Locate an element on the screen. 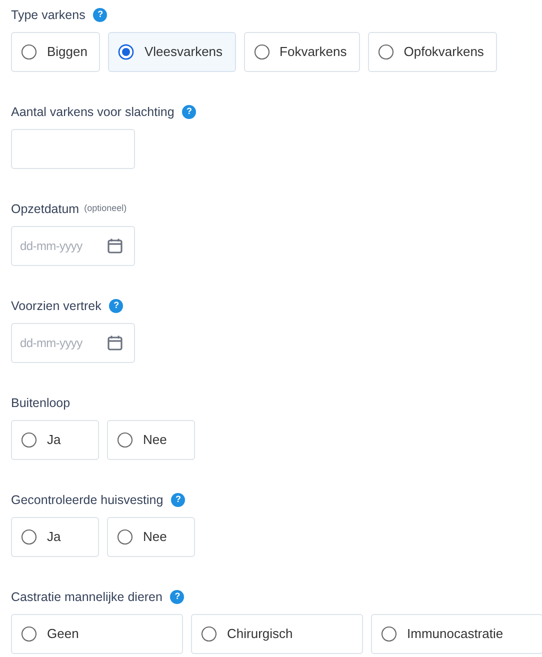 This screenshot has height=657, width=542. radio-option: Immunocastratie is located at coordinates (456, 634).